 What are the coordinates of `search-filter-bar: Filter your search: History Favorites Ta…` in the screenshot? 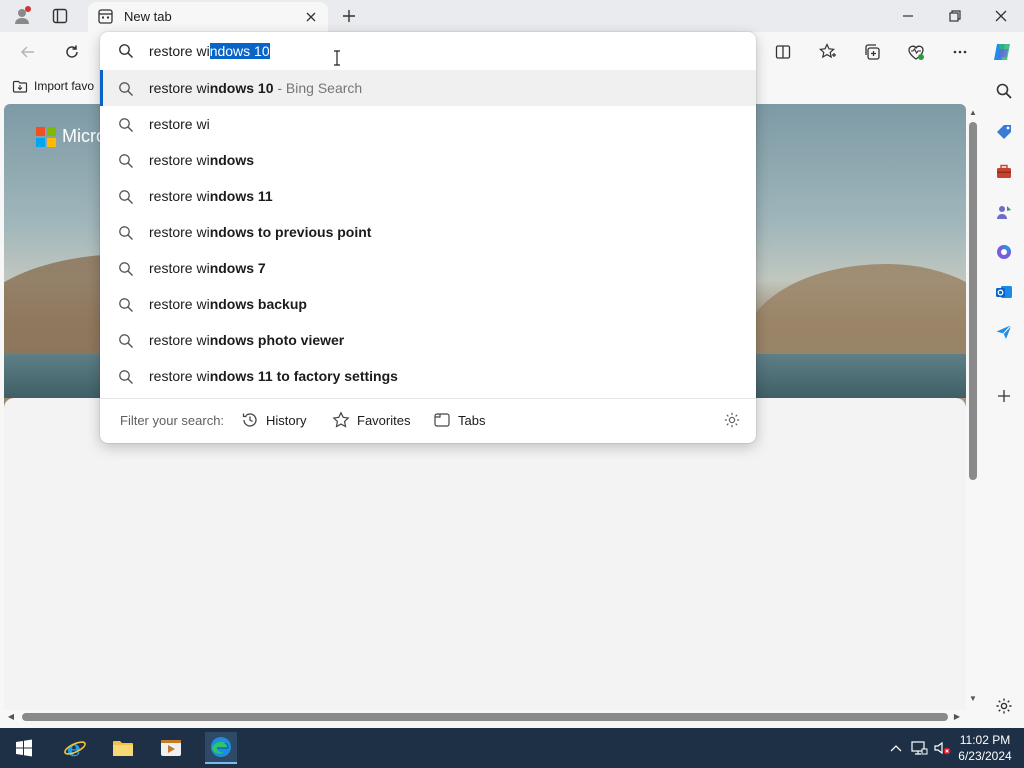 It's located at (428, 421).